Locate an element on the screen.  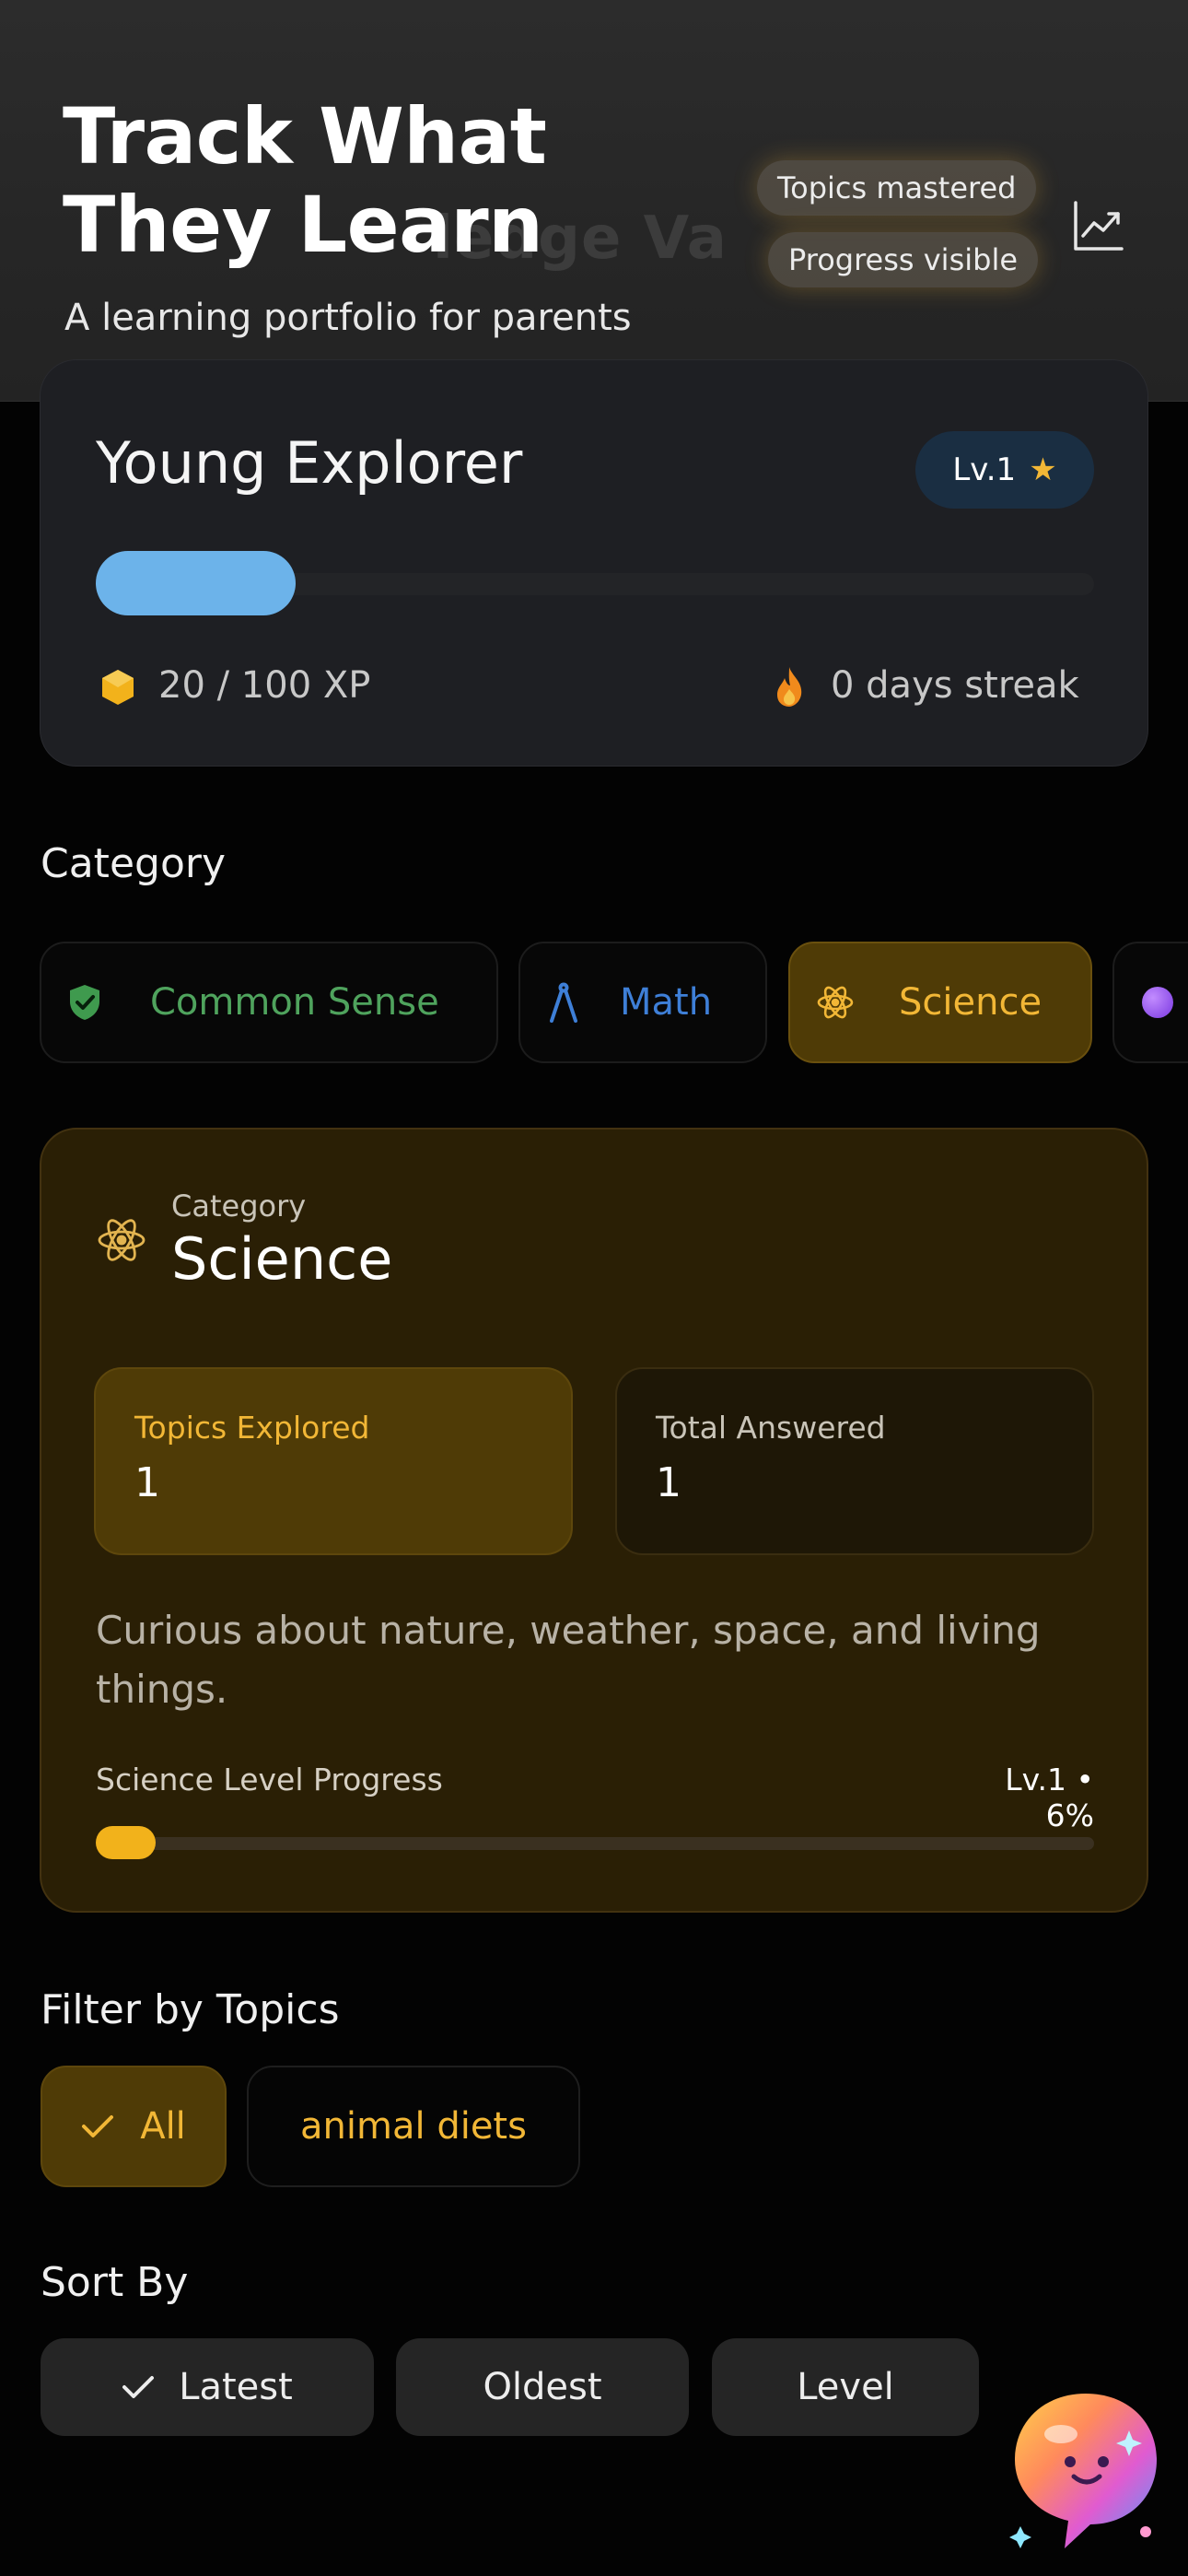
sort-level-label: Level is located at coordinates (845, 2387).